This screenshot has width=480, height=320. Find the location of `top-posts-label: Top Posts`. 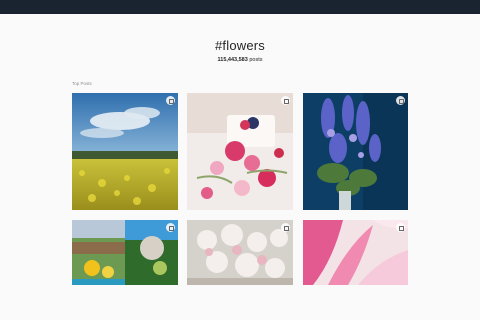

top-posts-label: Top Posts is located at coordinates (82, 83).